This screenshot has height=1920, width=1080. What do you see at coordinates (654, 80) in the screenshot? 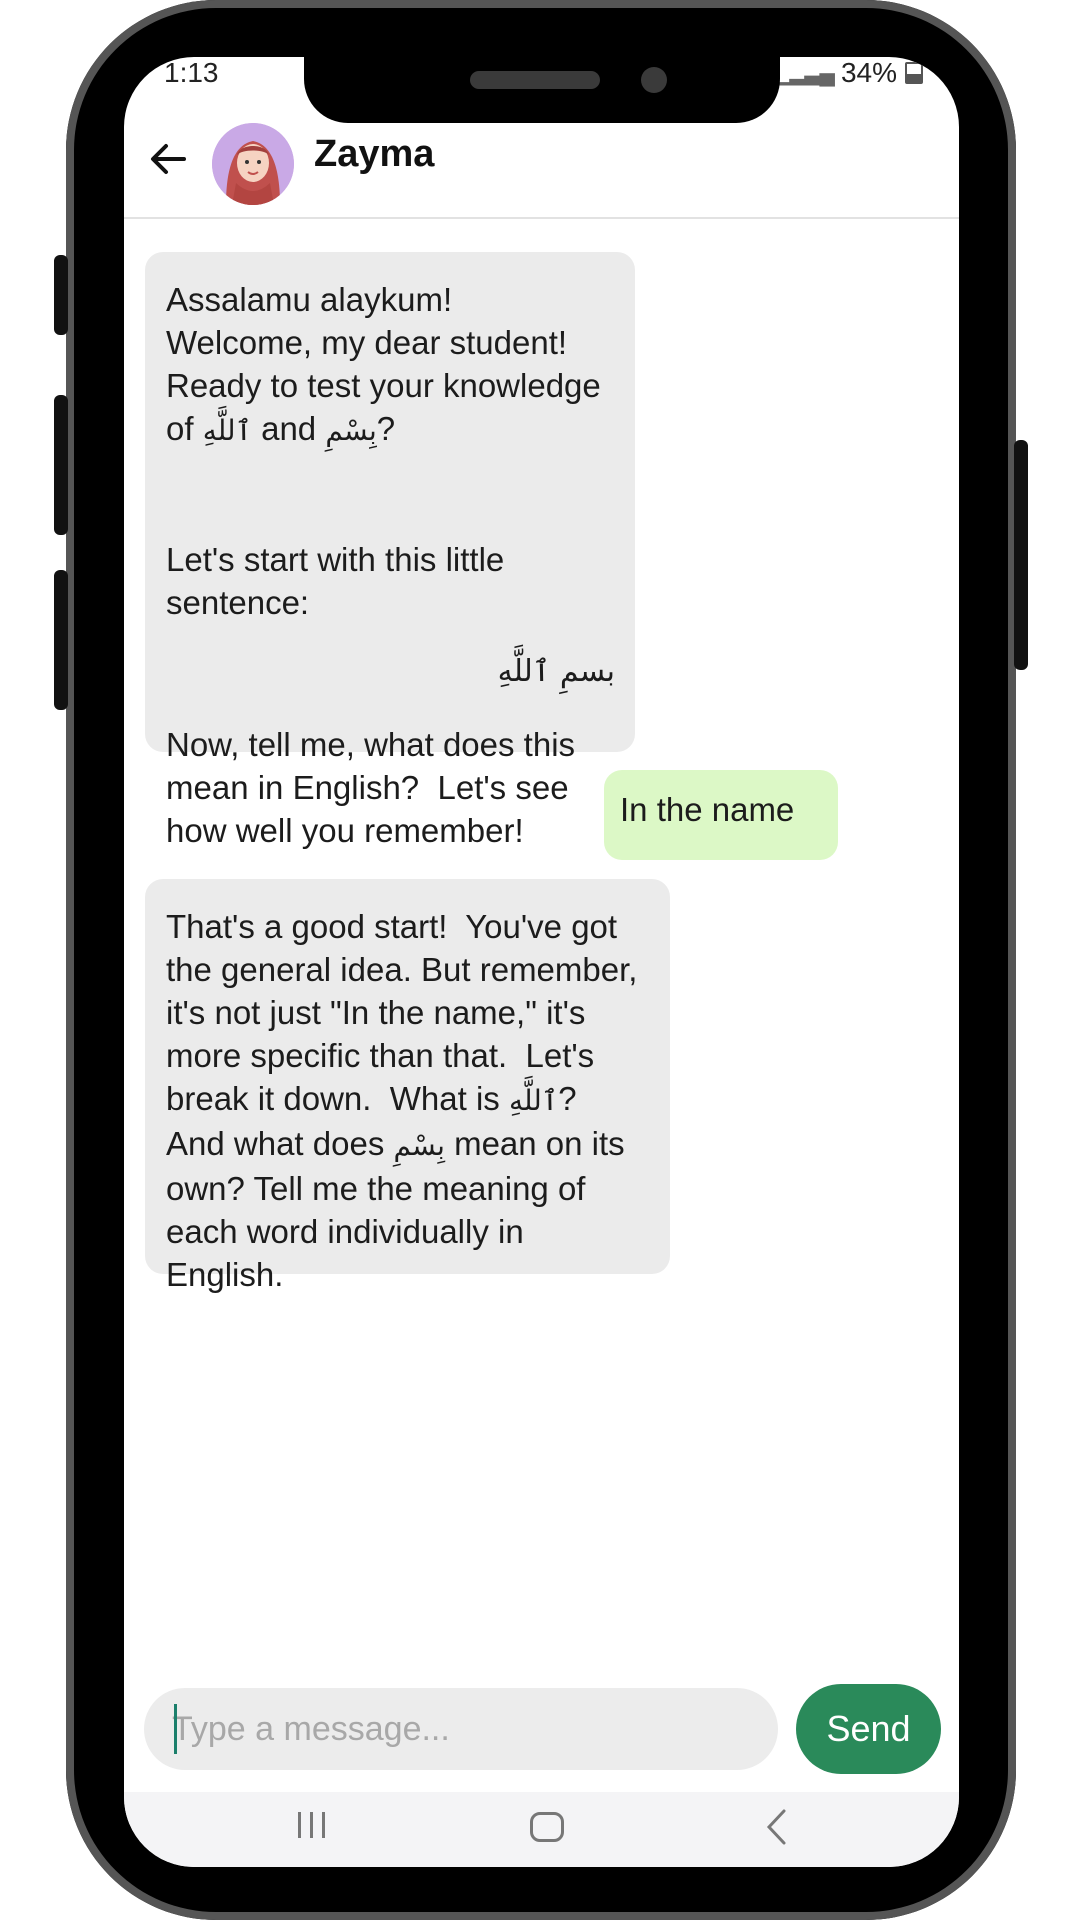
I see `front-camera` at bounding box center [654, 80].